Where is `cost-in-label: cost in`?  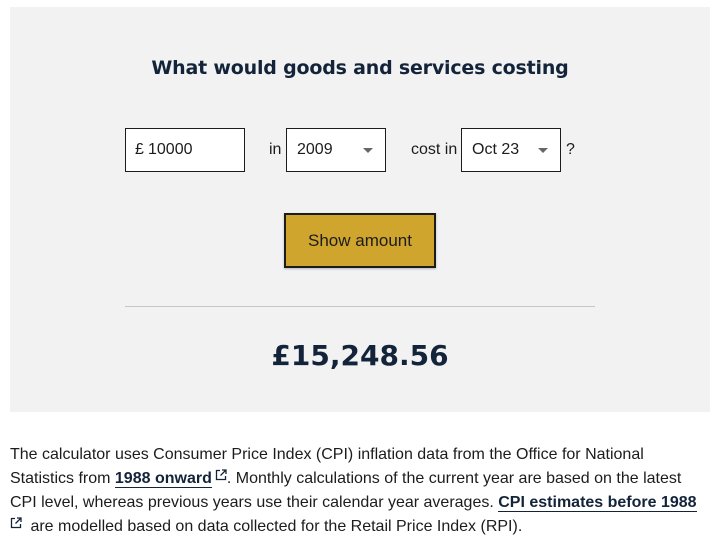 cost-in-label: cost in is located at coordinates (434, 149).